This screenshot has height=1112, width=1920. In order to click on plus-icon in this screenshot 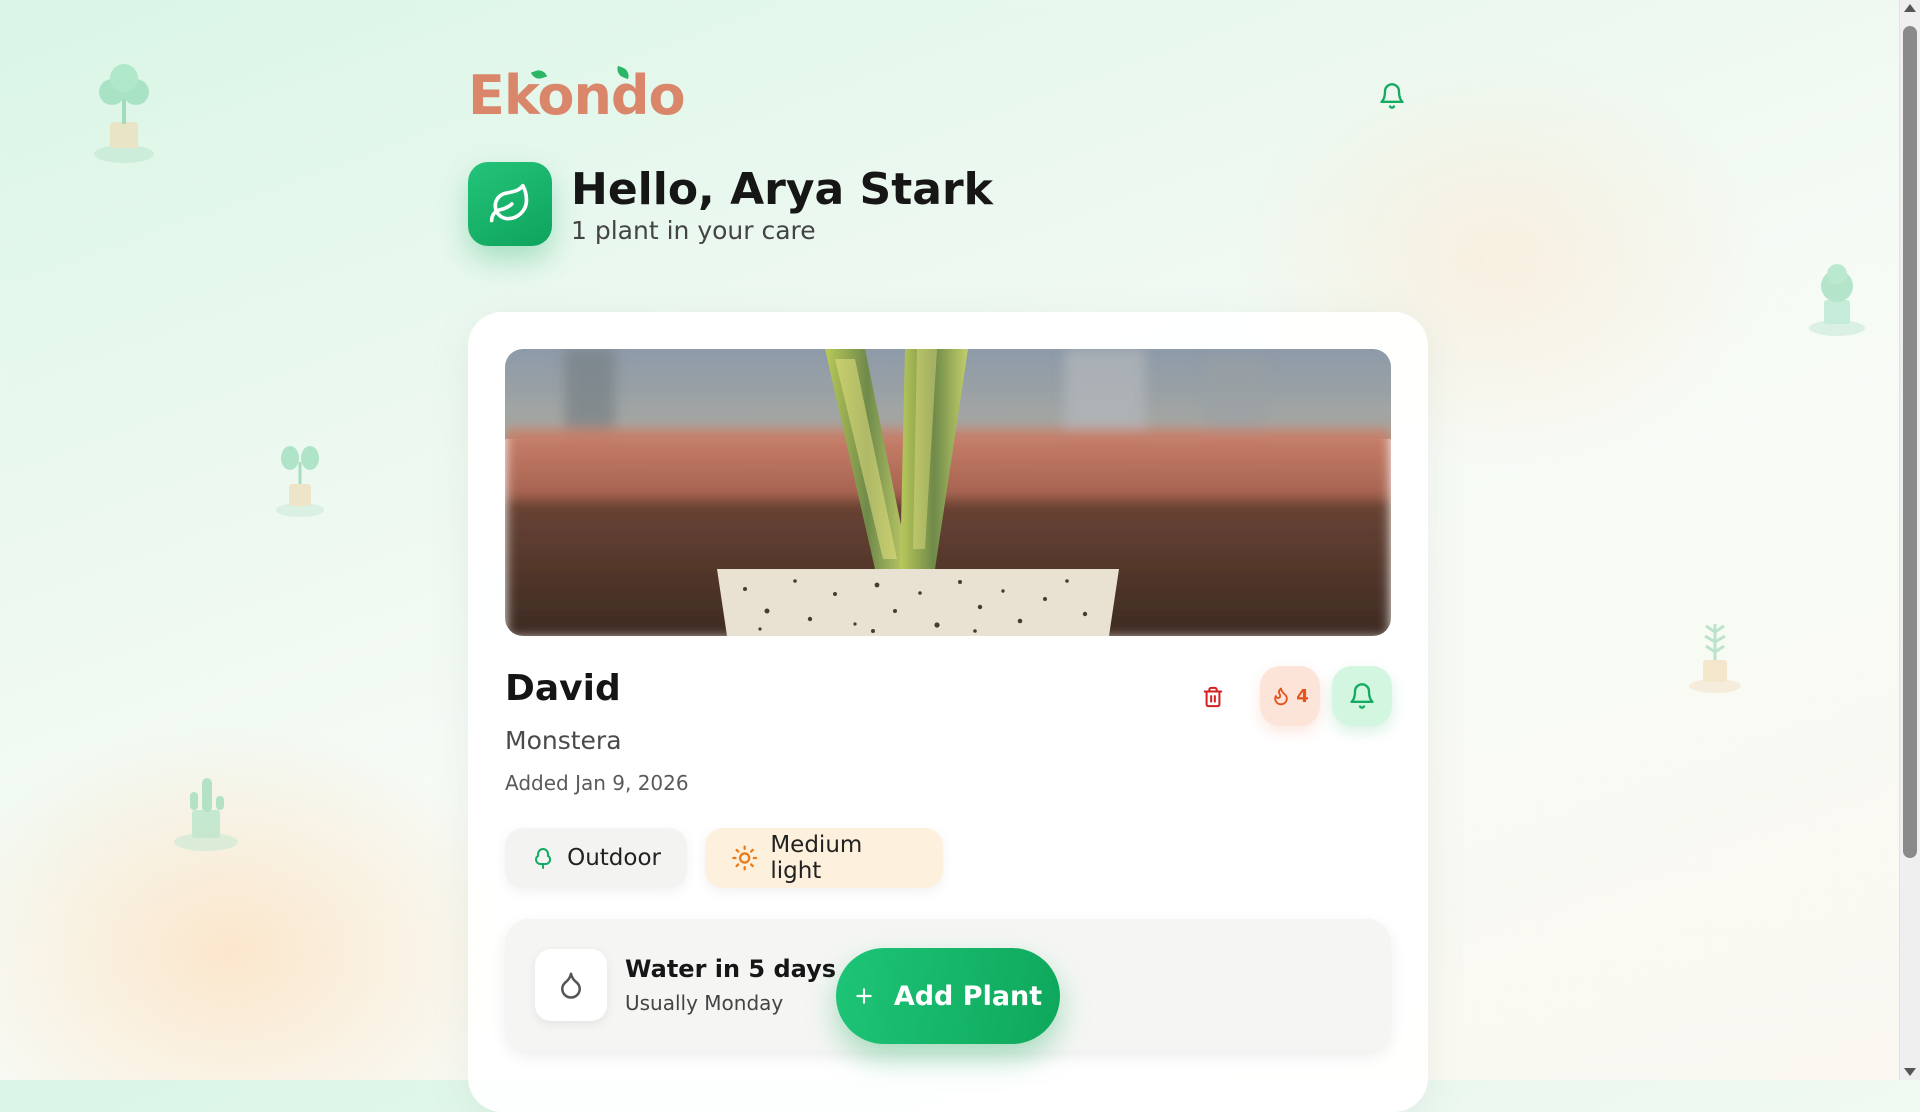, I will do `click(864, 996)`.